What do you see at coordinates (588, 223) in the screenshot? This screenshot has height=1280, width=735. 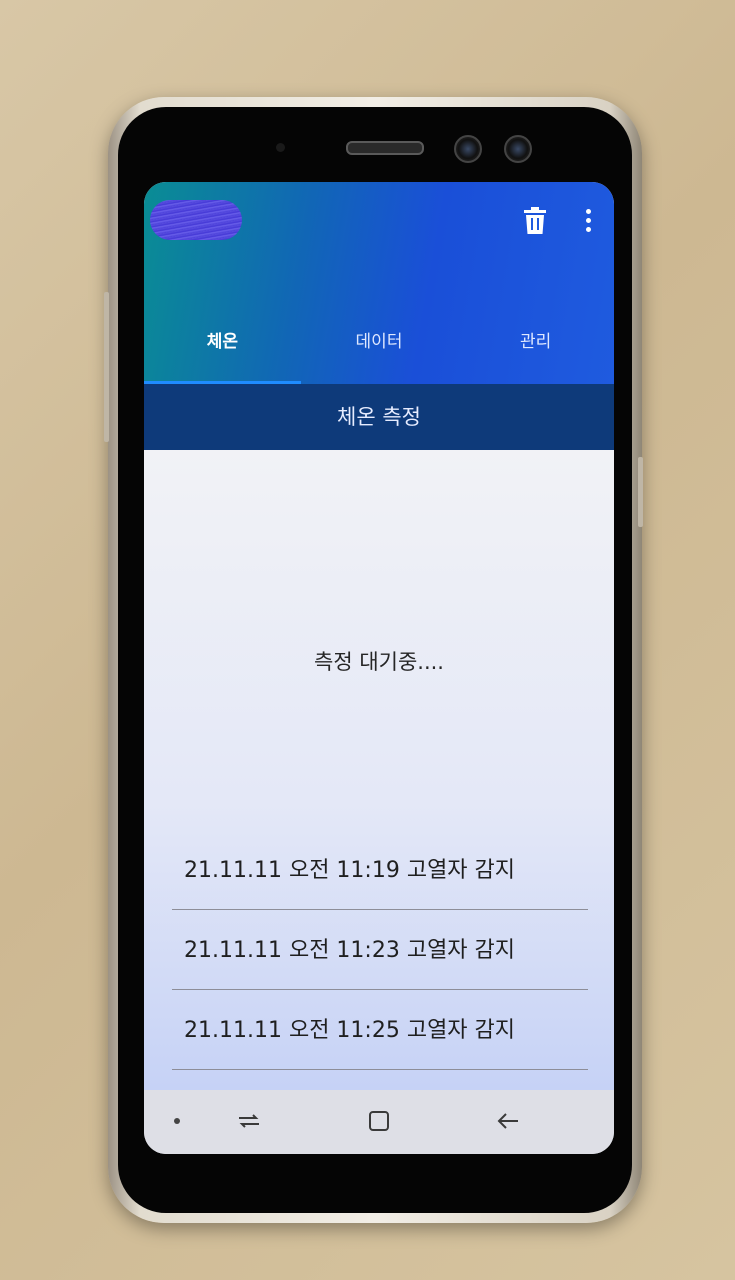 I see `more-vert-icon` at bounding box center [588, 223].